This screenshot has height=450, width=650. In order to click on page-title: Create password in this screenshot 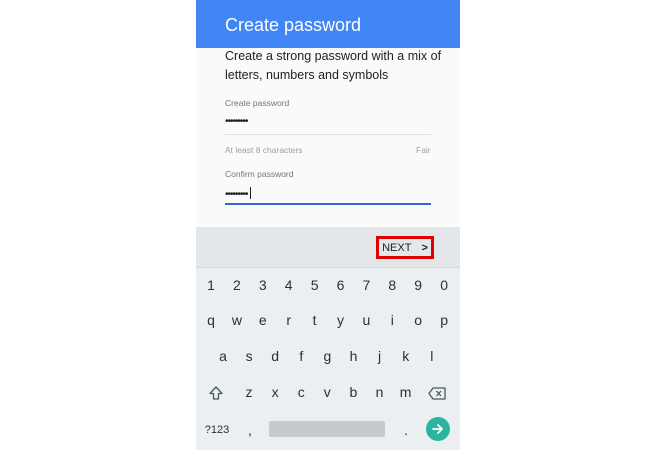, I will do `click(293, 25)`.